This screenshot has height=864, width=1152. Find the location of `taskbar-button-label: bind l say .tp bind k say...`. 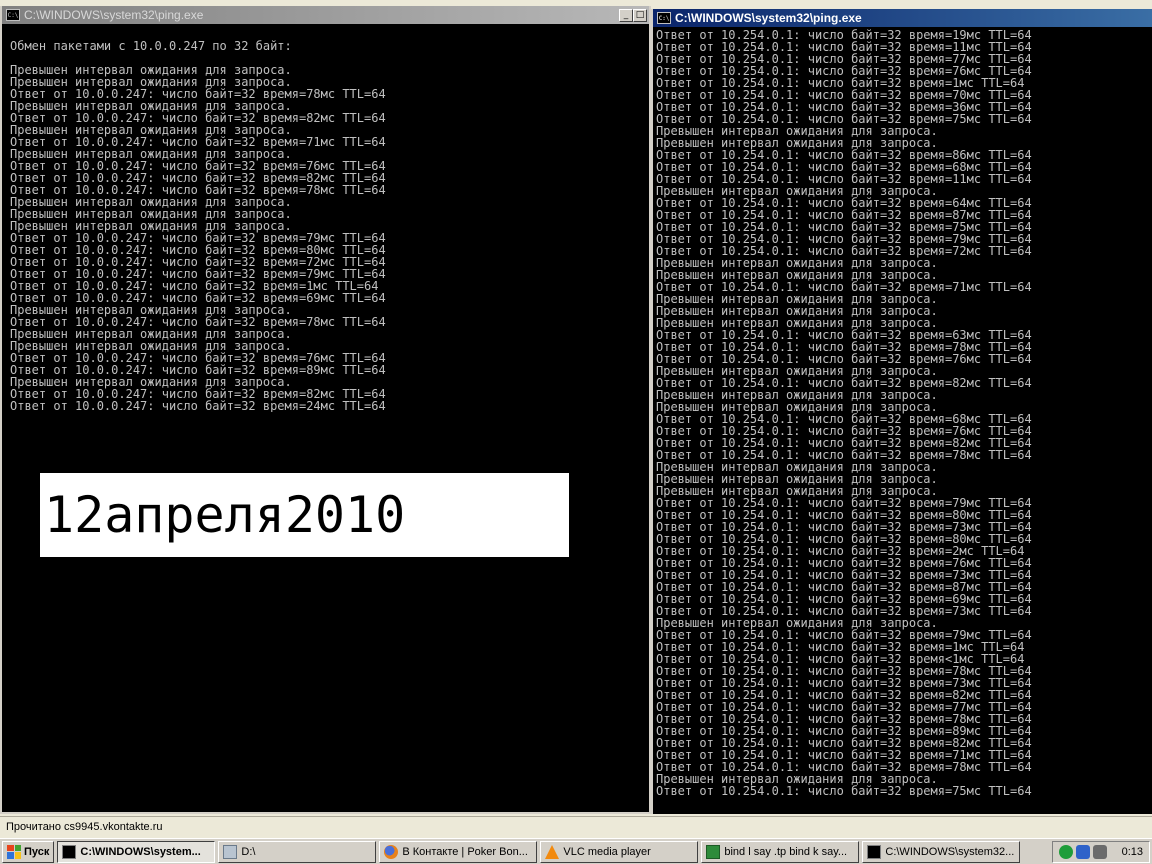

taskbar-button-label: bind l say .tp bind k say... is located at coordinates (786, 851).